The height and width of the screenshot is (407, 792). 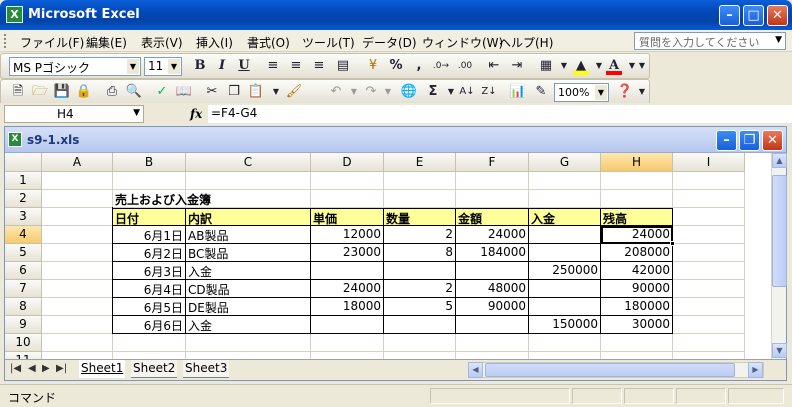 I want to click on workbook-minimize-button: –, so click(x=726, y=140).